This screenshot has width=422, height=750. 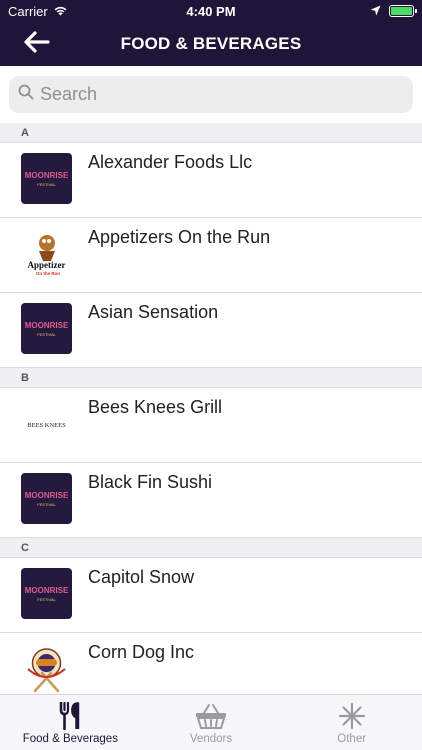 I want to click on search-bar, so click(x=211, y=94).